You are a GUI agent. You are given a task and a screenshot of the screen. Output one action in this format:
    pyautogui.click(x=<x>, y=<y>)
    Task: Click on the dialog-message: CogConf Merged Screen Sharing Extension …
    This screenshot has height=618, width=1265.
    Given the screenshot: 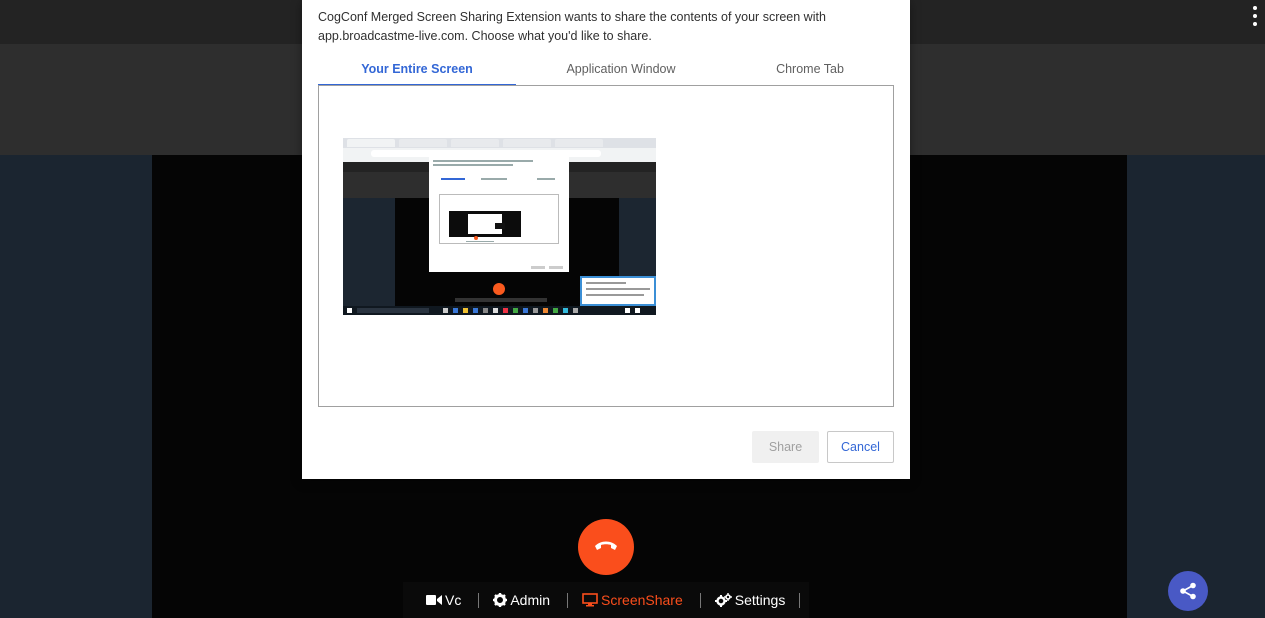 What is the action you would take?
    pyautogui.click(x=572, y=26)
    